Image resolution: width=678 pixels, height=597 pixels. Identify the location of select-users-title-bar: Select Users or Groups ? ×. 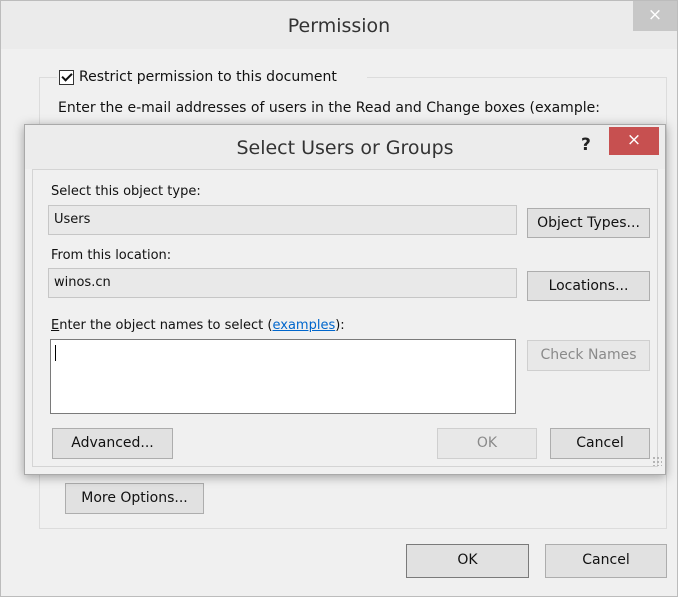
(345, 147).